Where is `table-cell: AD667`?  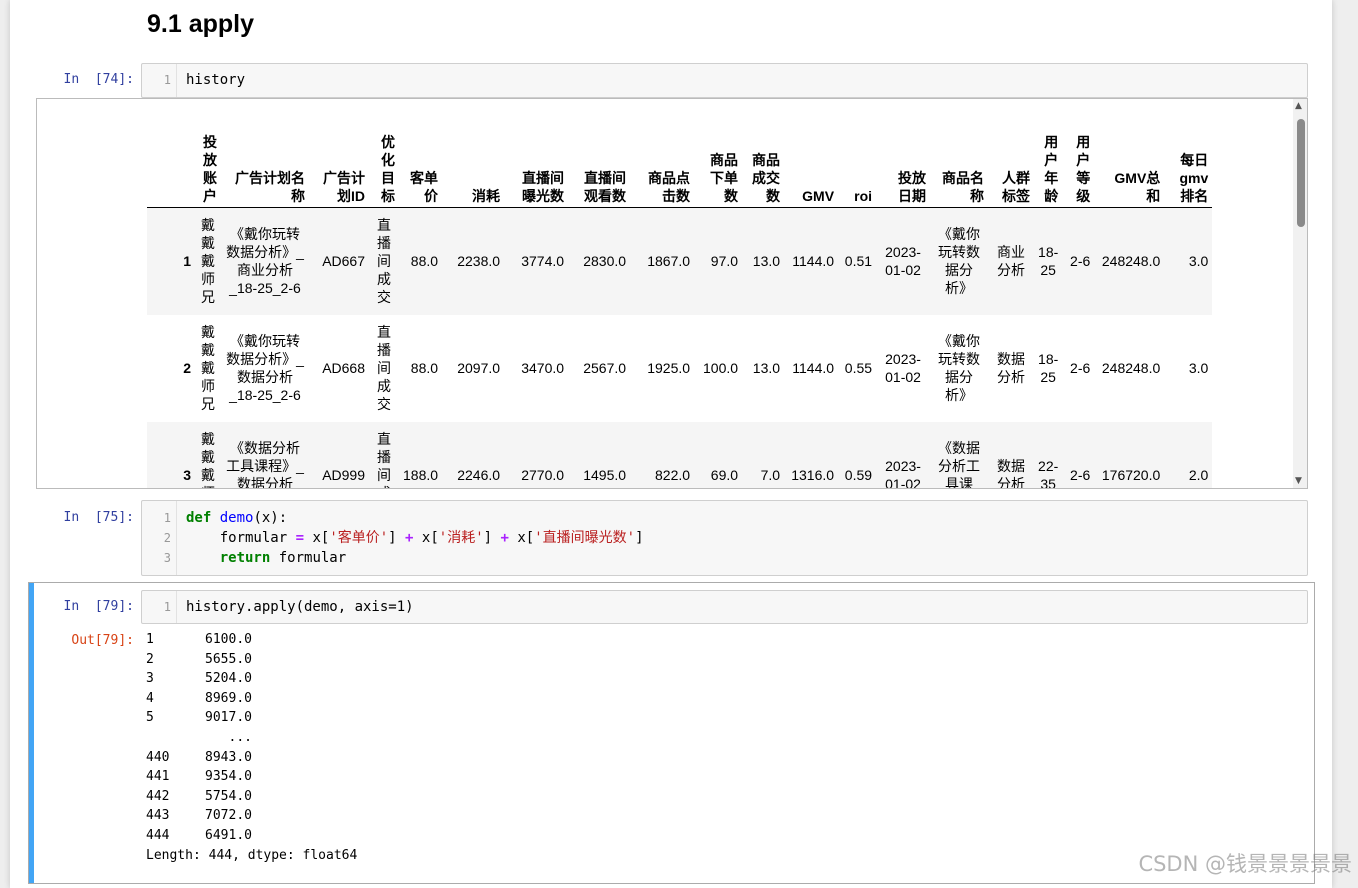 table-cell: AD667 is located at coordinates (339, 261).